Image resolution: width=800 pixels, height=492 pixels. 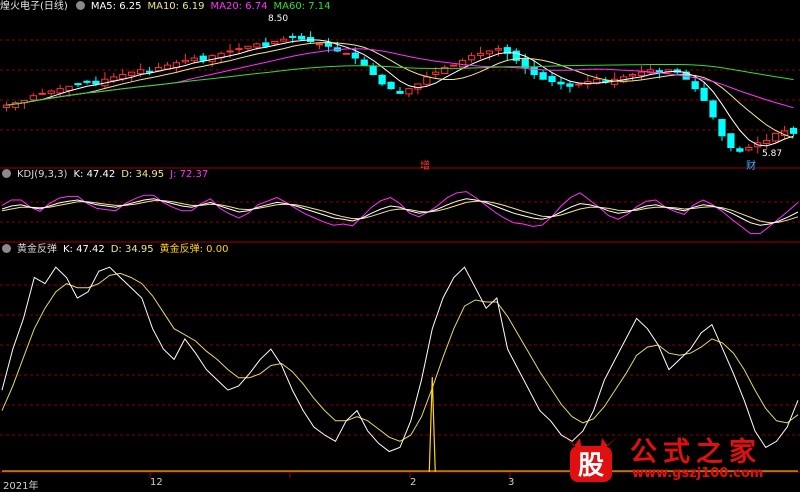 I want to click on kdj-d-label: D: 34.95, so click(x=143, y=174).